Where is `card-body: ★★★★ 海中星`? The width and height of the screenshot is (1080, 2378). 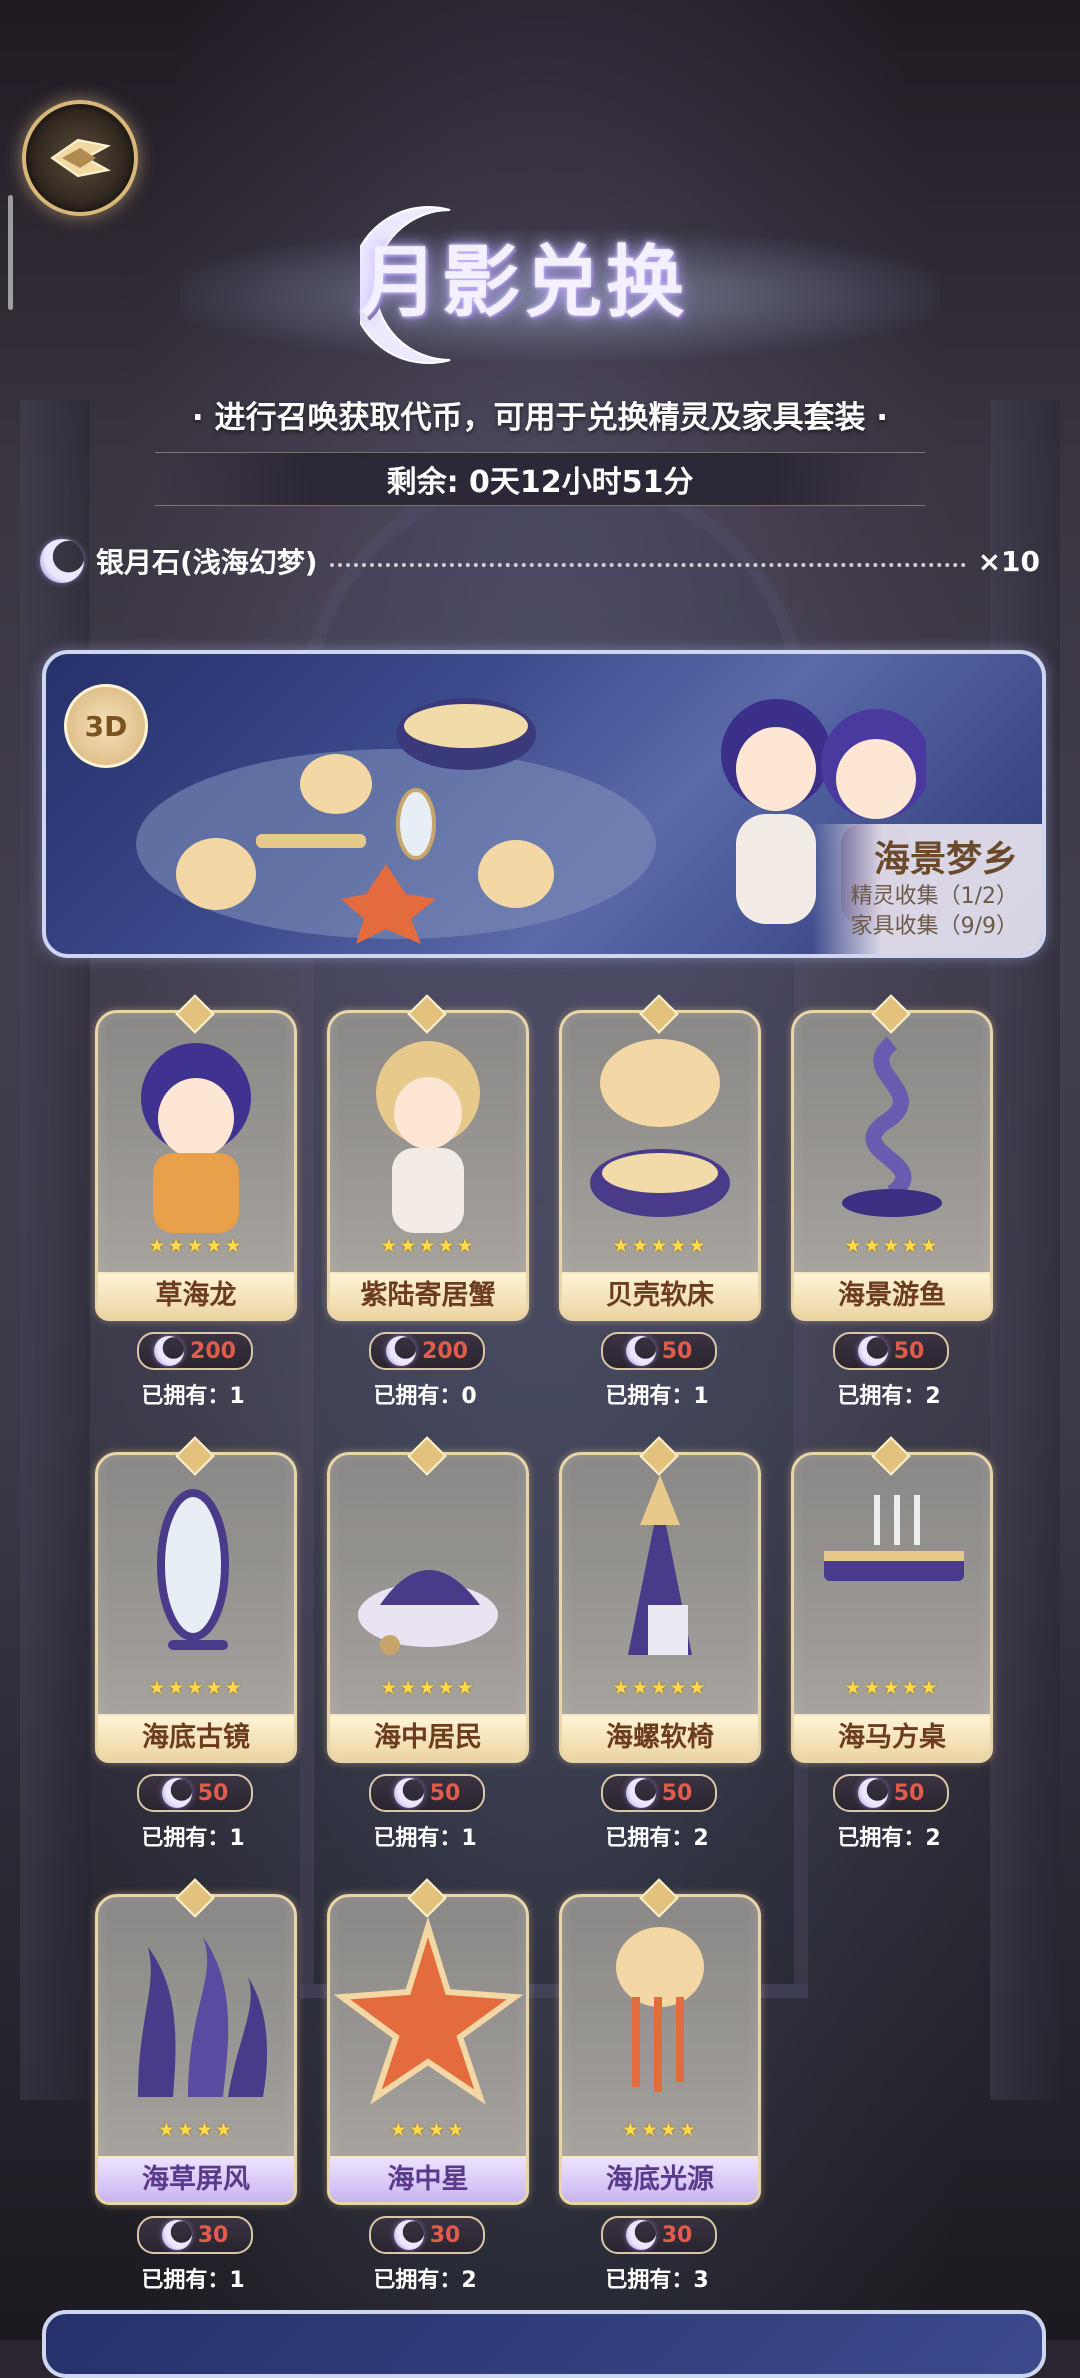 card-body: ★★★★ 海中星 is located at coordinates (428, 2049).